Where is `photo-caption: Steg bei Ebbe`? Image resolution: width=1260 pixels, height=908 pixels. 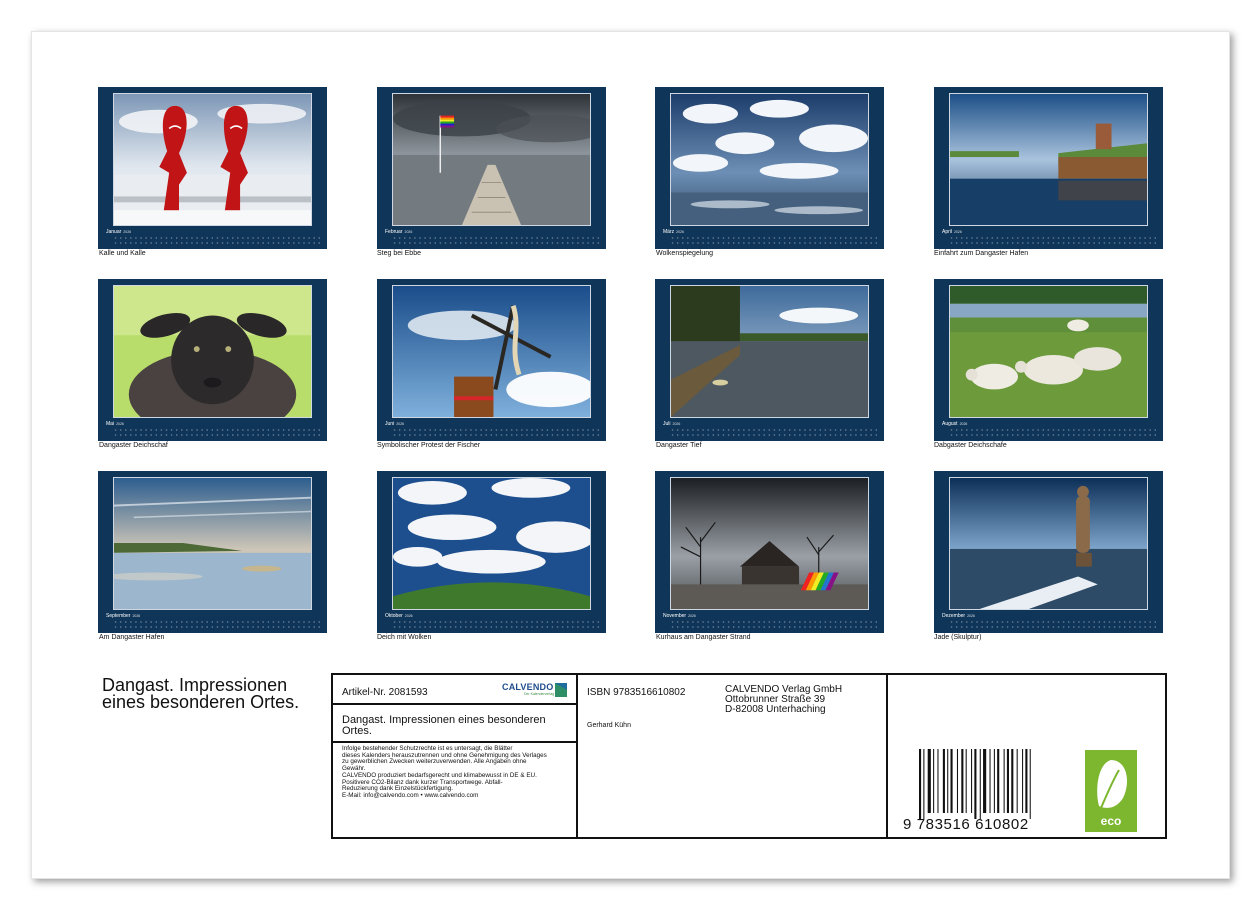
photo-caption: Steg bei Ebbe is located at coordinates (399, 253).